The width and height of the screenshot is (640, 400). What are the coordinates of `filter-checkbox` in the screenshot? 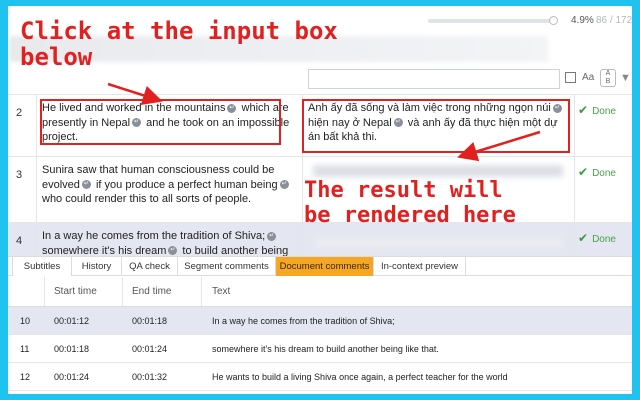 It's located at (570, 77).